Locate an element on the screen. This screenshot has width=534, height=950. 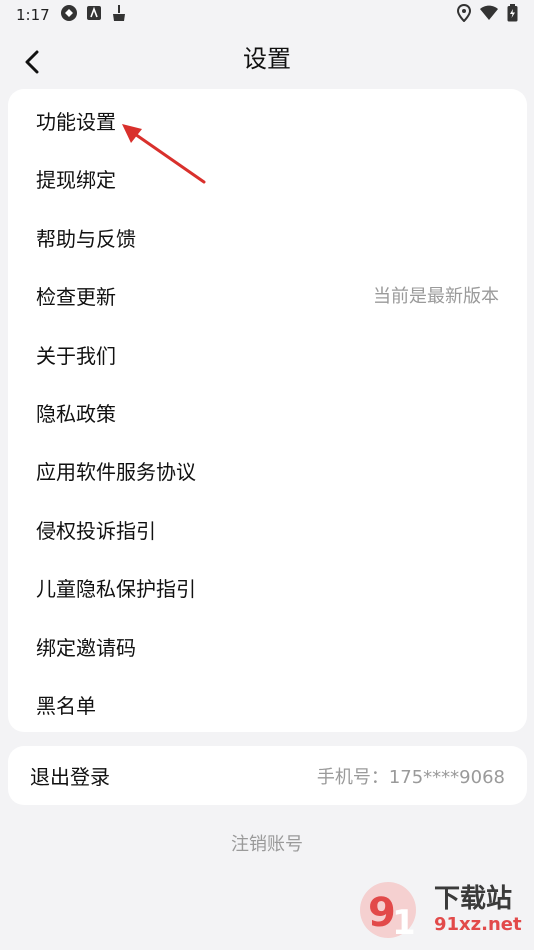
menu-item-blacklist: 黑名单 is located at coordinates (267, 704).